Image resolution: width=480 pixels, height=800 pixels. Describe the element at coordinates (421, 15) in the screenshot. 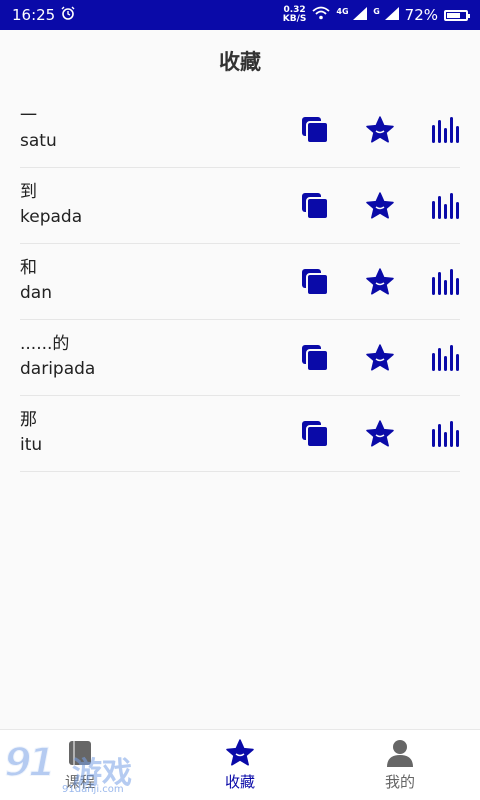

I see `battery-percent: 72%` at that location.